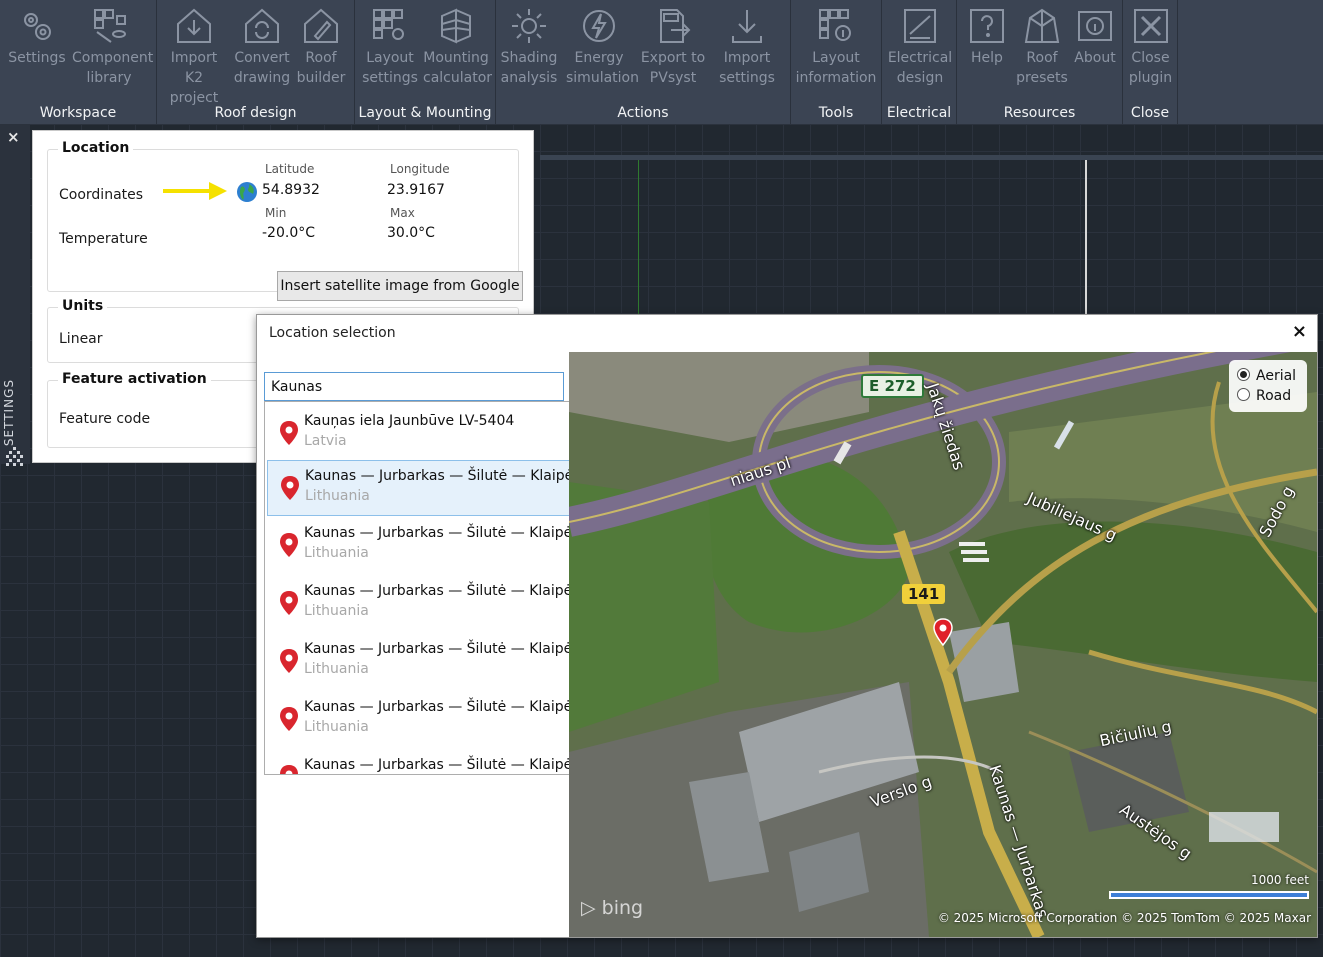 Image resolution: width=1323 pixels, height=957 pixels. What do you see at coordinates (529, 26) in the screenshot?
I see `sun-icon` at bounding box center [529, 26].